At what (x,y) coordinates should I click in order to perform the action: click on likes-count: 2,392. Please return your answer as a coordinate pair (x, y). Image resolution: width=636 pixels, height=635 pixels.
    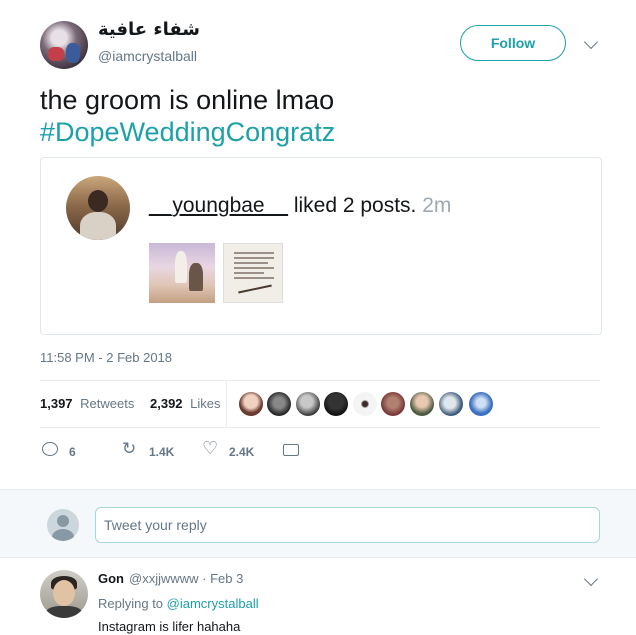
    Looking at the image, I should click on (166, 403).